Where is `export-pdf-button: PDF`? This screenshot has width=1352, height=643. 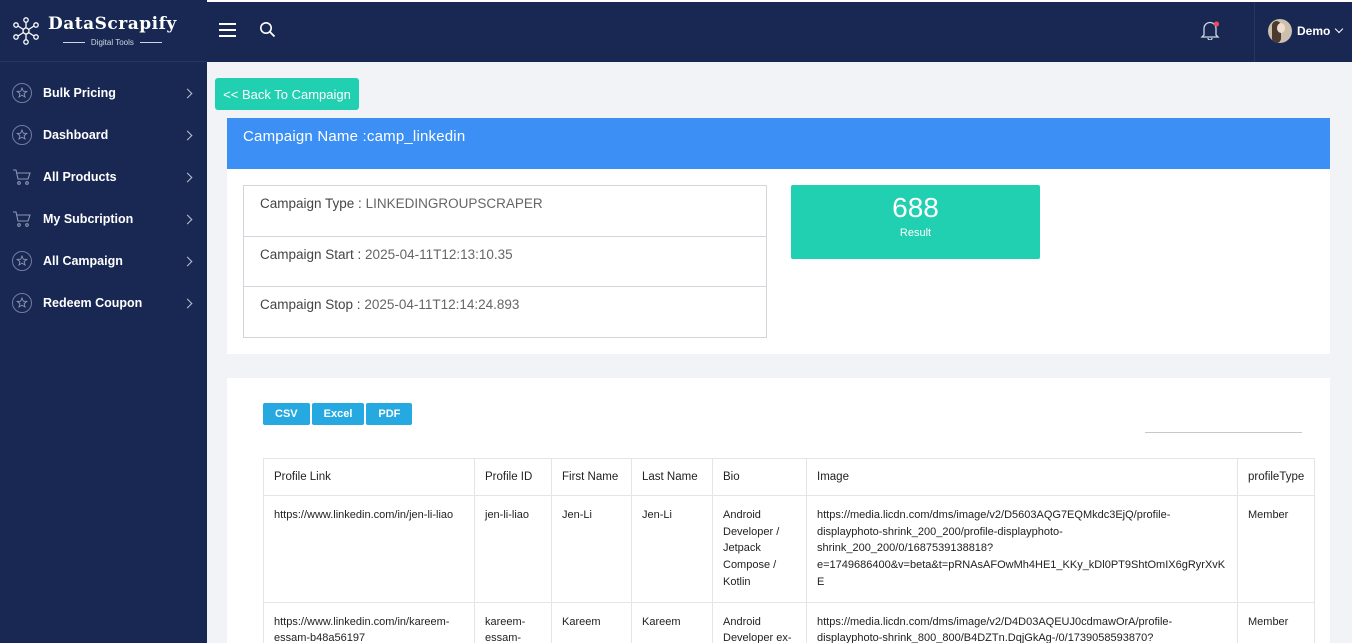 export-pdf-button: PDF is located at coordinates (389, 414).